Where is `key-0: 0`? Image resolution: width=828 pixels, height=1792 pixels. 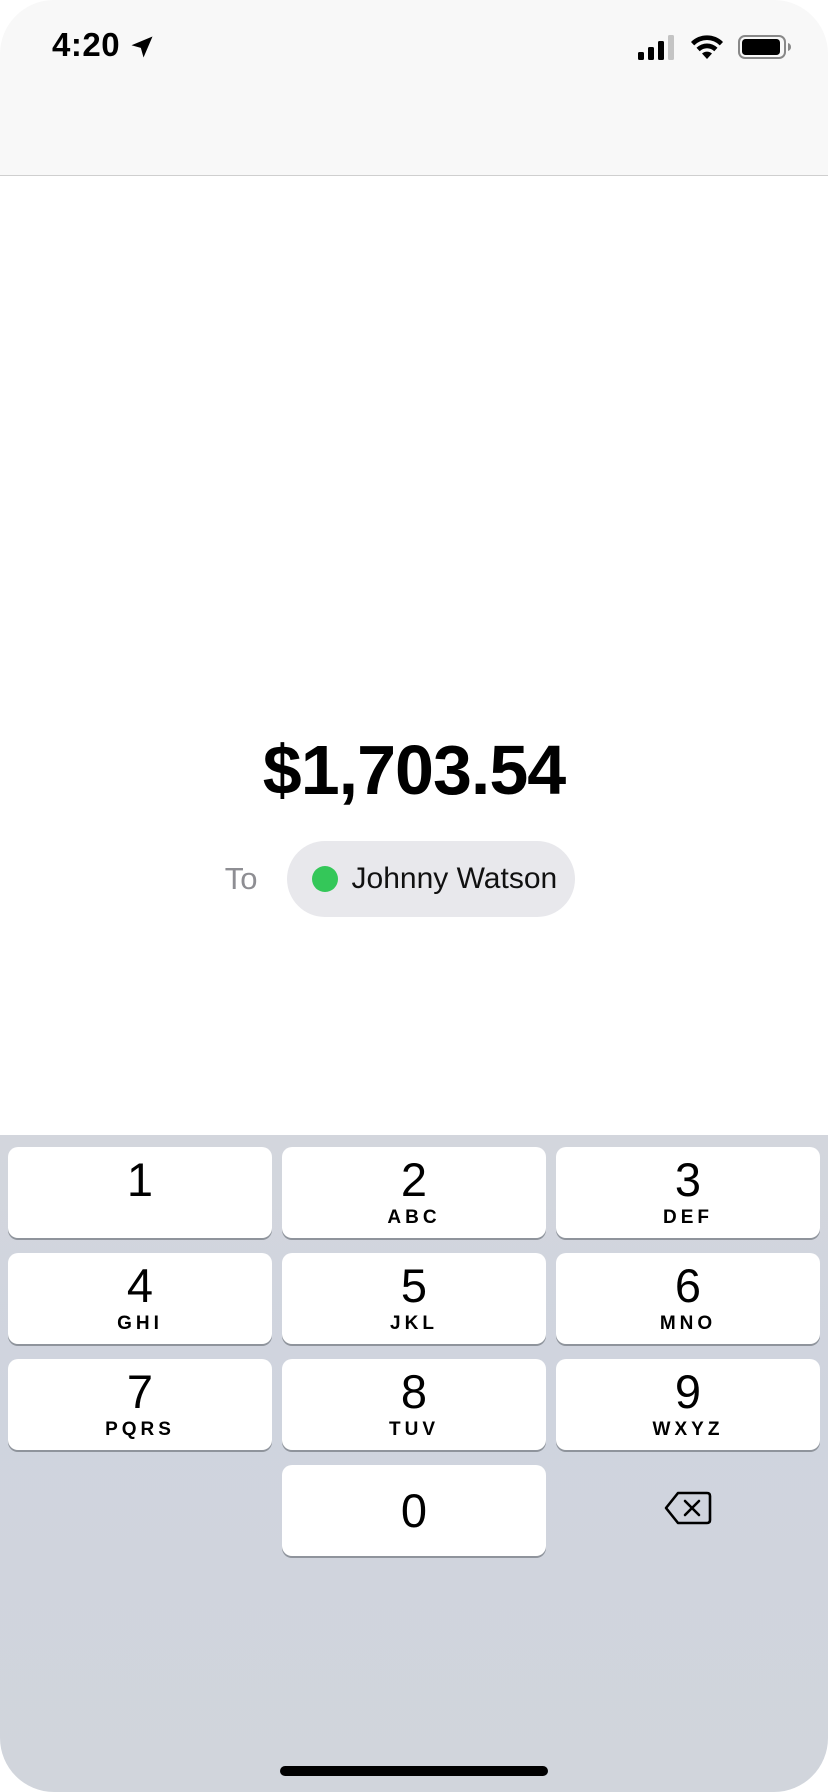 key-0: 0 is located at coordinates (414, 1510).